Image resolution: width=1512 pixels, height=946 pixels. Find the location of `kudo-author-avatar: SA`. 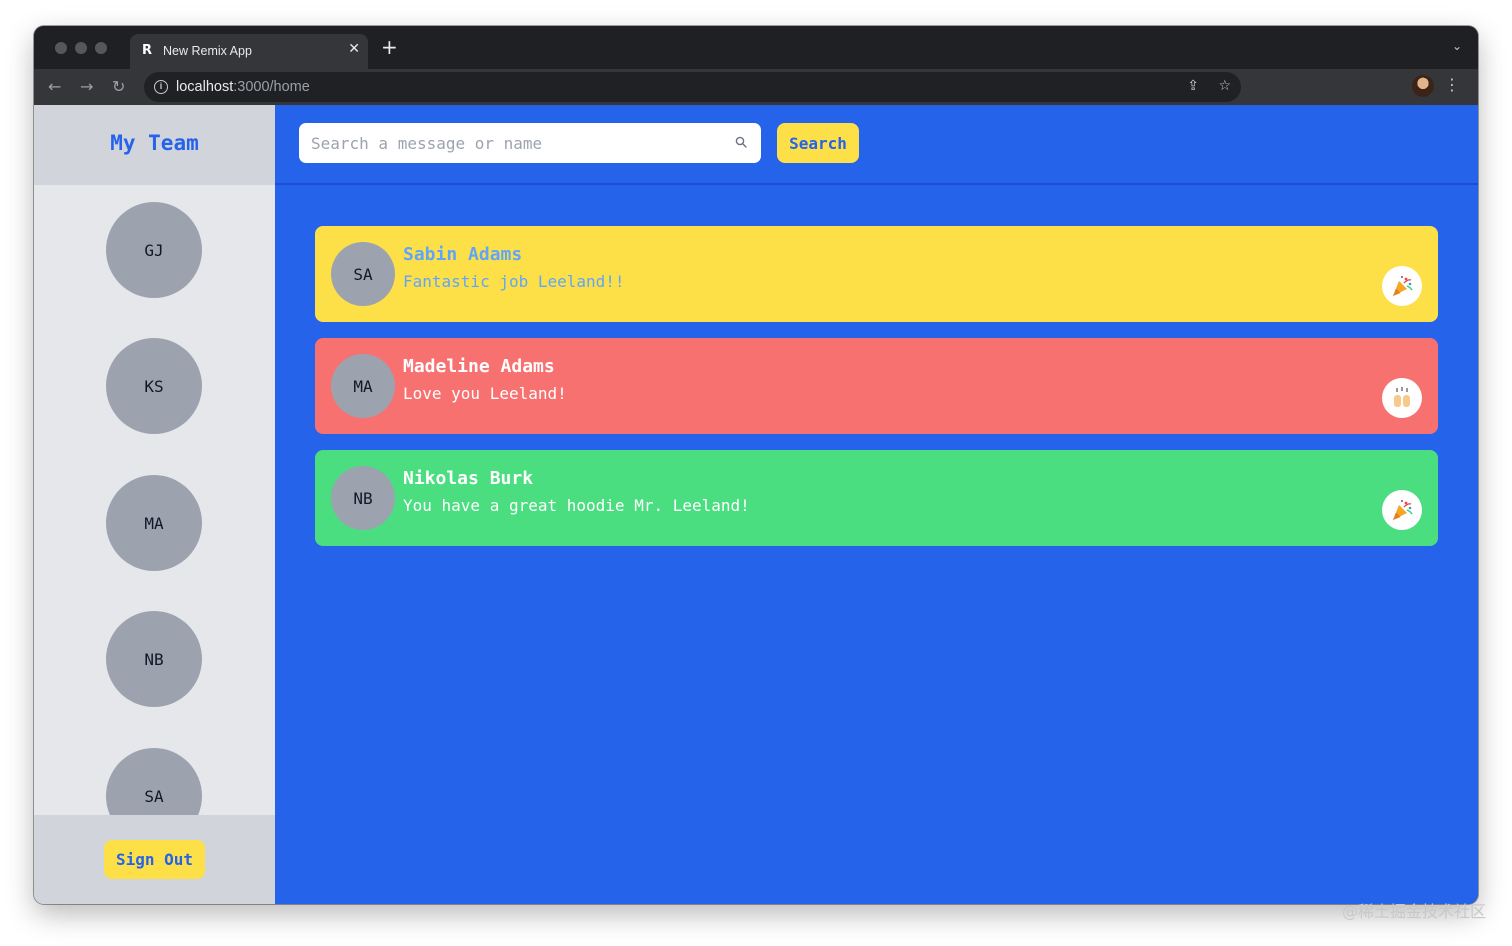

kudo-author-avatar: SA is located at coordinates (363, 274).